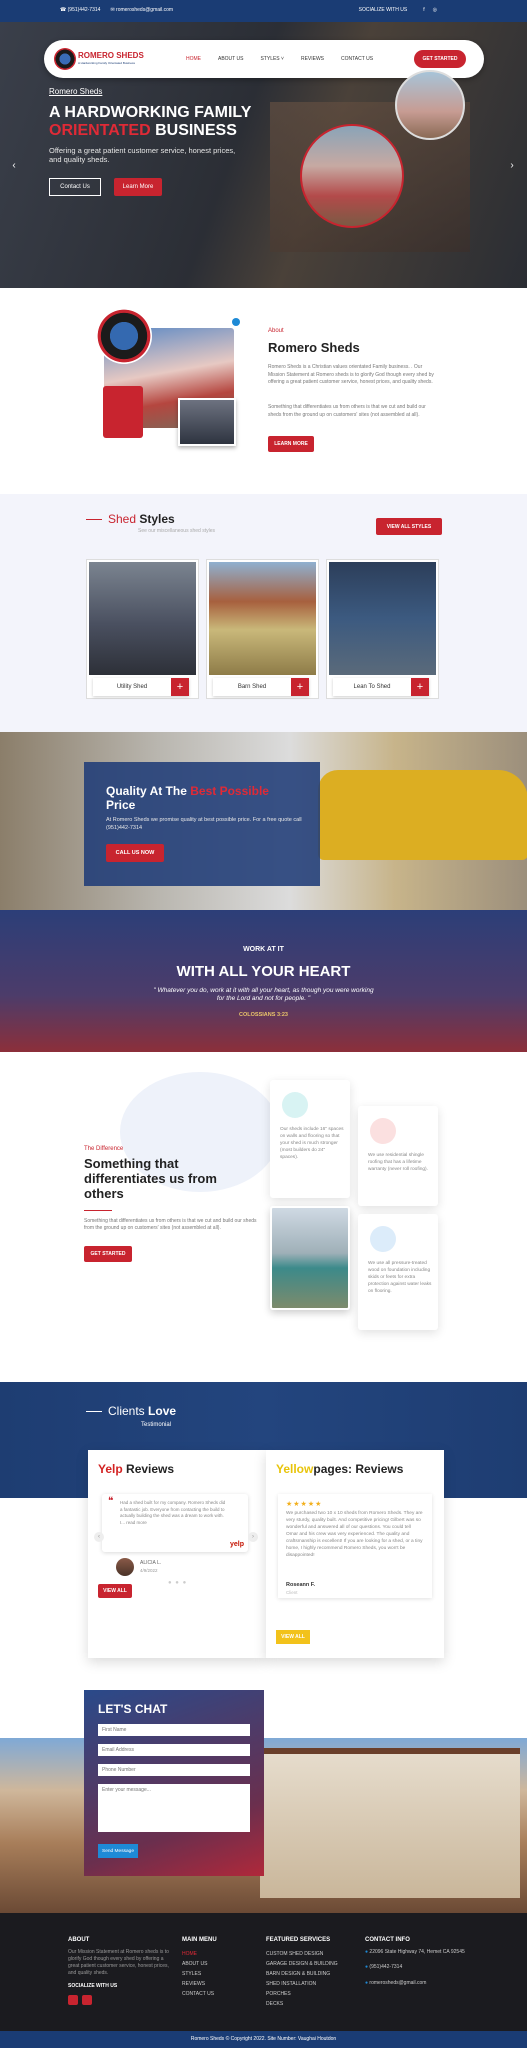 The width and height of the screenshot is (527, 2048). Describe the element at coordinates (383, 1131) in the screenshot. I see `roof-icon` at that location.